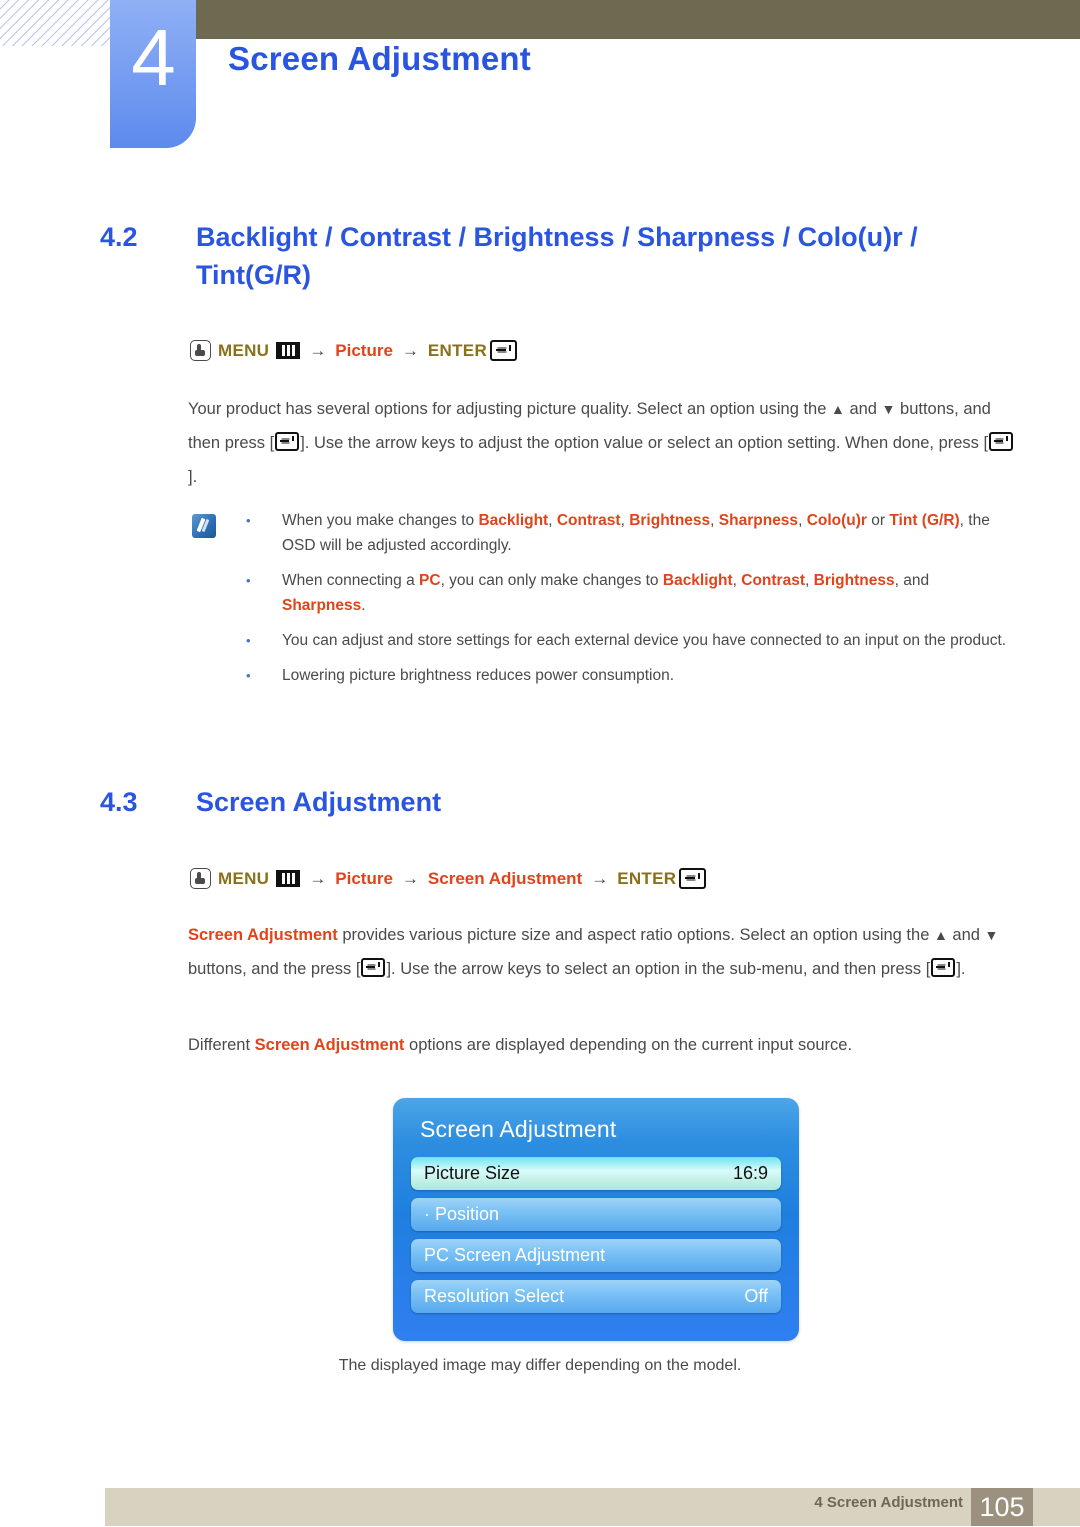  What do you see at coordinates (596, 1296) in the screenshot?
I see `osd-row-resolution-select: Resolution Select Off` at bounding box center [596, 1296].